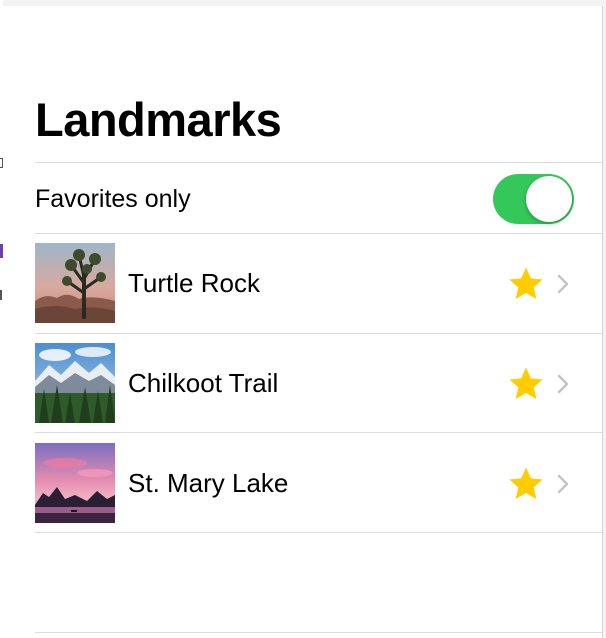  Describe the element at coordinates (194, 283) in the screenshot. I see `landmark-name: Turtle Rock` at that location.